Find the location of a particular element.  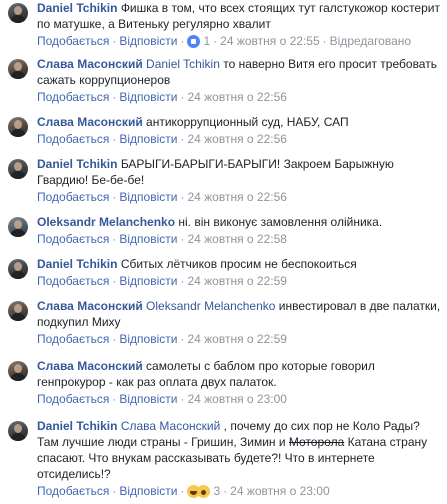

mention-link: Слава Масонский is located at coordinates (171, 426).